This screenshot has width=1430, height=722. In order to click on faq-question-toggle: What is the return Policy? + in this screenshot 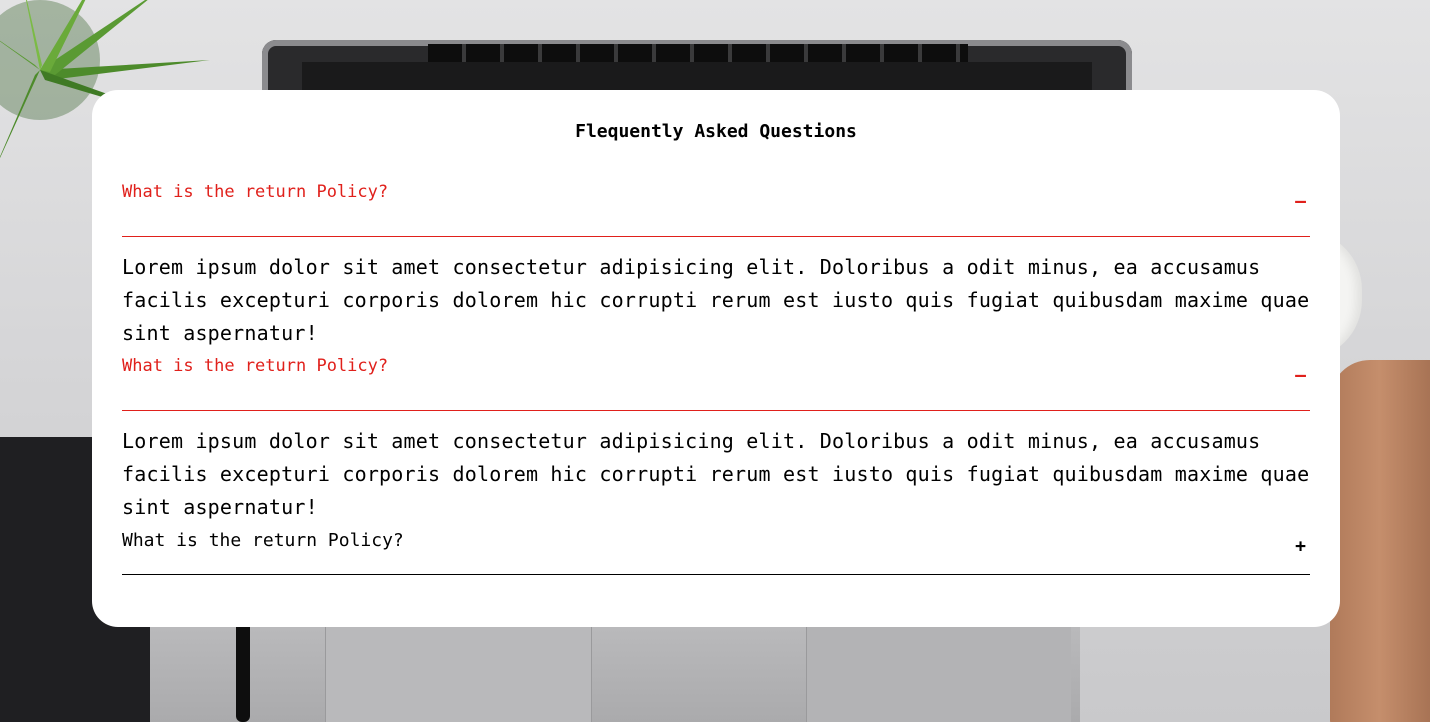, I will do `click(716, 552)`.